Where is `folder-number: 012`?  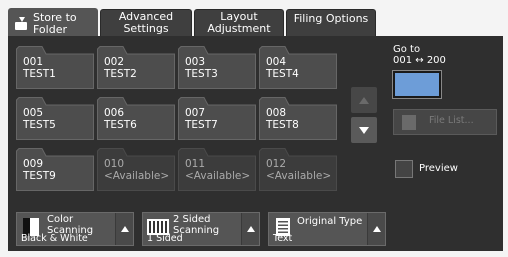
folder-number: 012 is located at coordinates (276, 164).